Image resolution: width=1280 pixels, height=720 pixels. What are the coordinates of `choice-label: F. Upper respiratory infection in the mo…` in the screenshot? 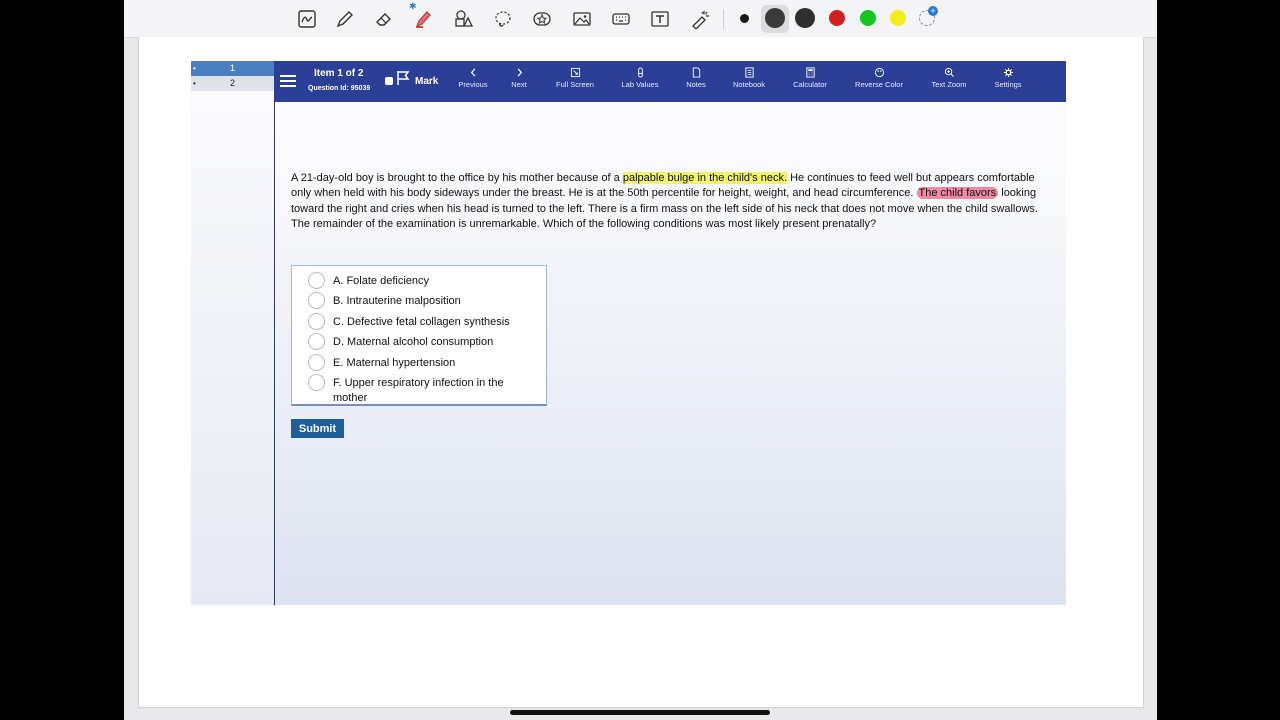 It's located at (418, 390).